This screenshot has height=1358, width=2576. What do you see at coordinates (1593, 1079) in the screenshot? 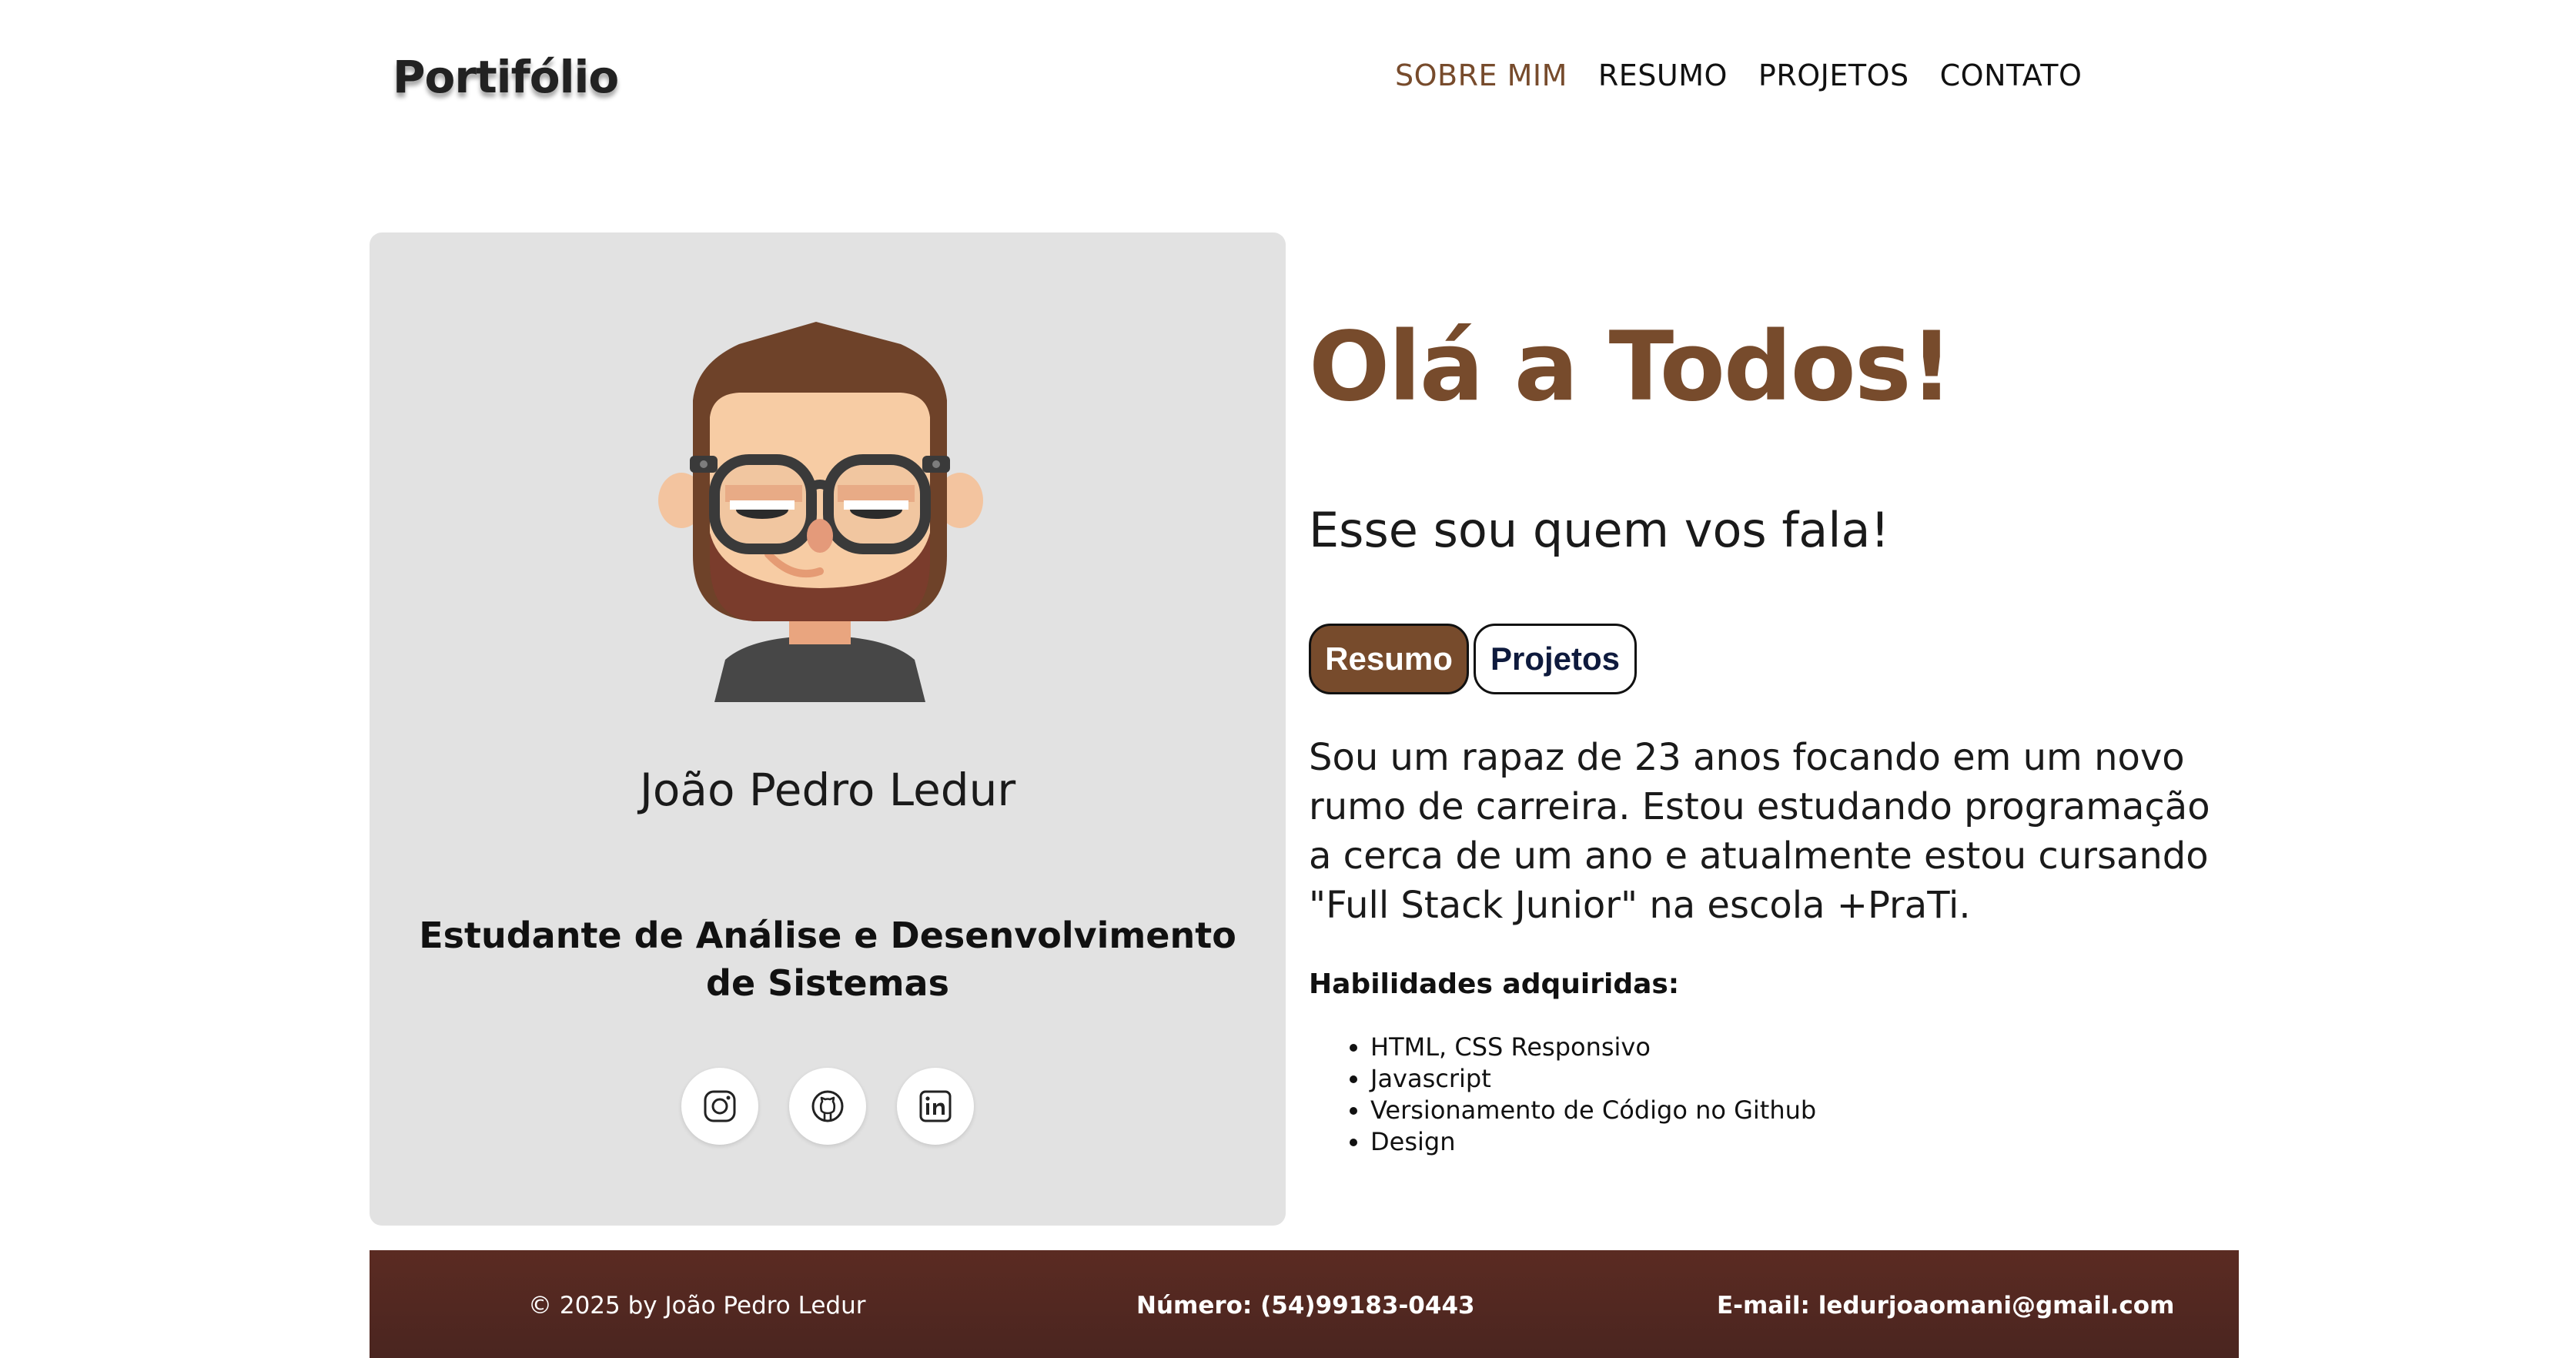
I see `skill-item: Javascript` at bounding box center [1593, 1079].